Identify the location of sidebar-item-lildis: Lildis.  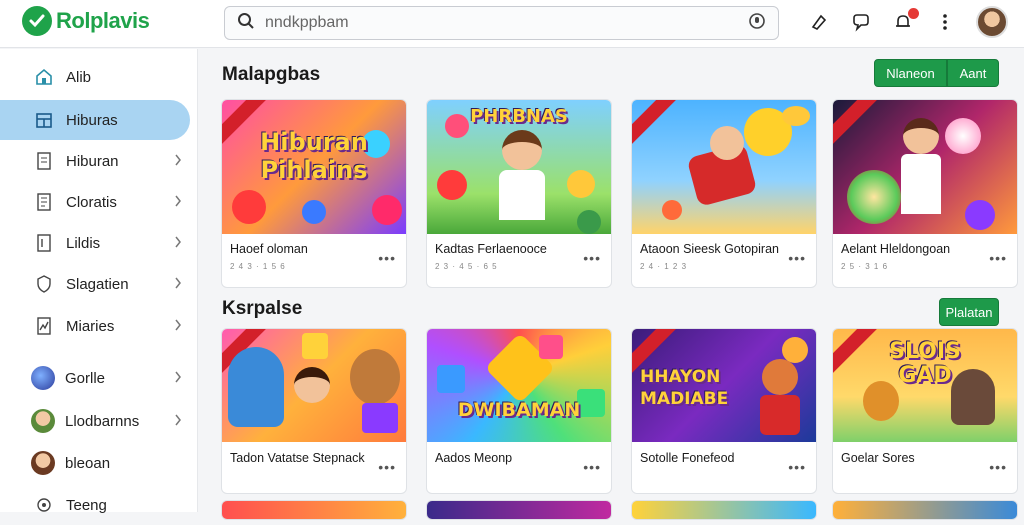
(95, 243).